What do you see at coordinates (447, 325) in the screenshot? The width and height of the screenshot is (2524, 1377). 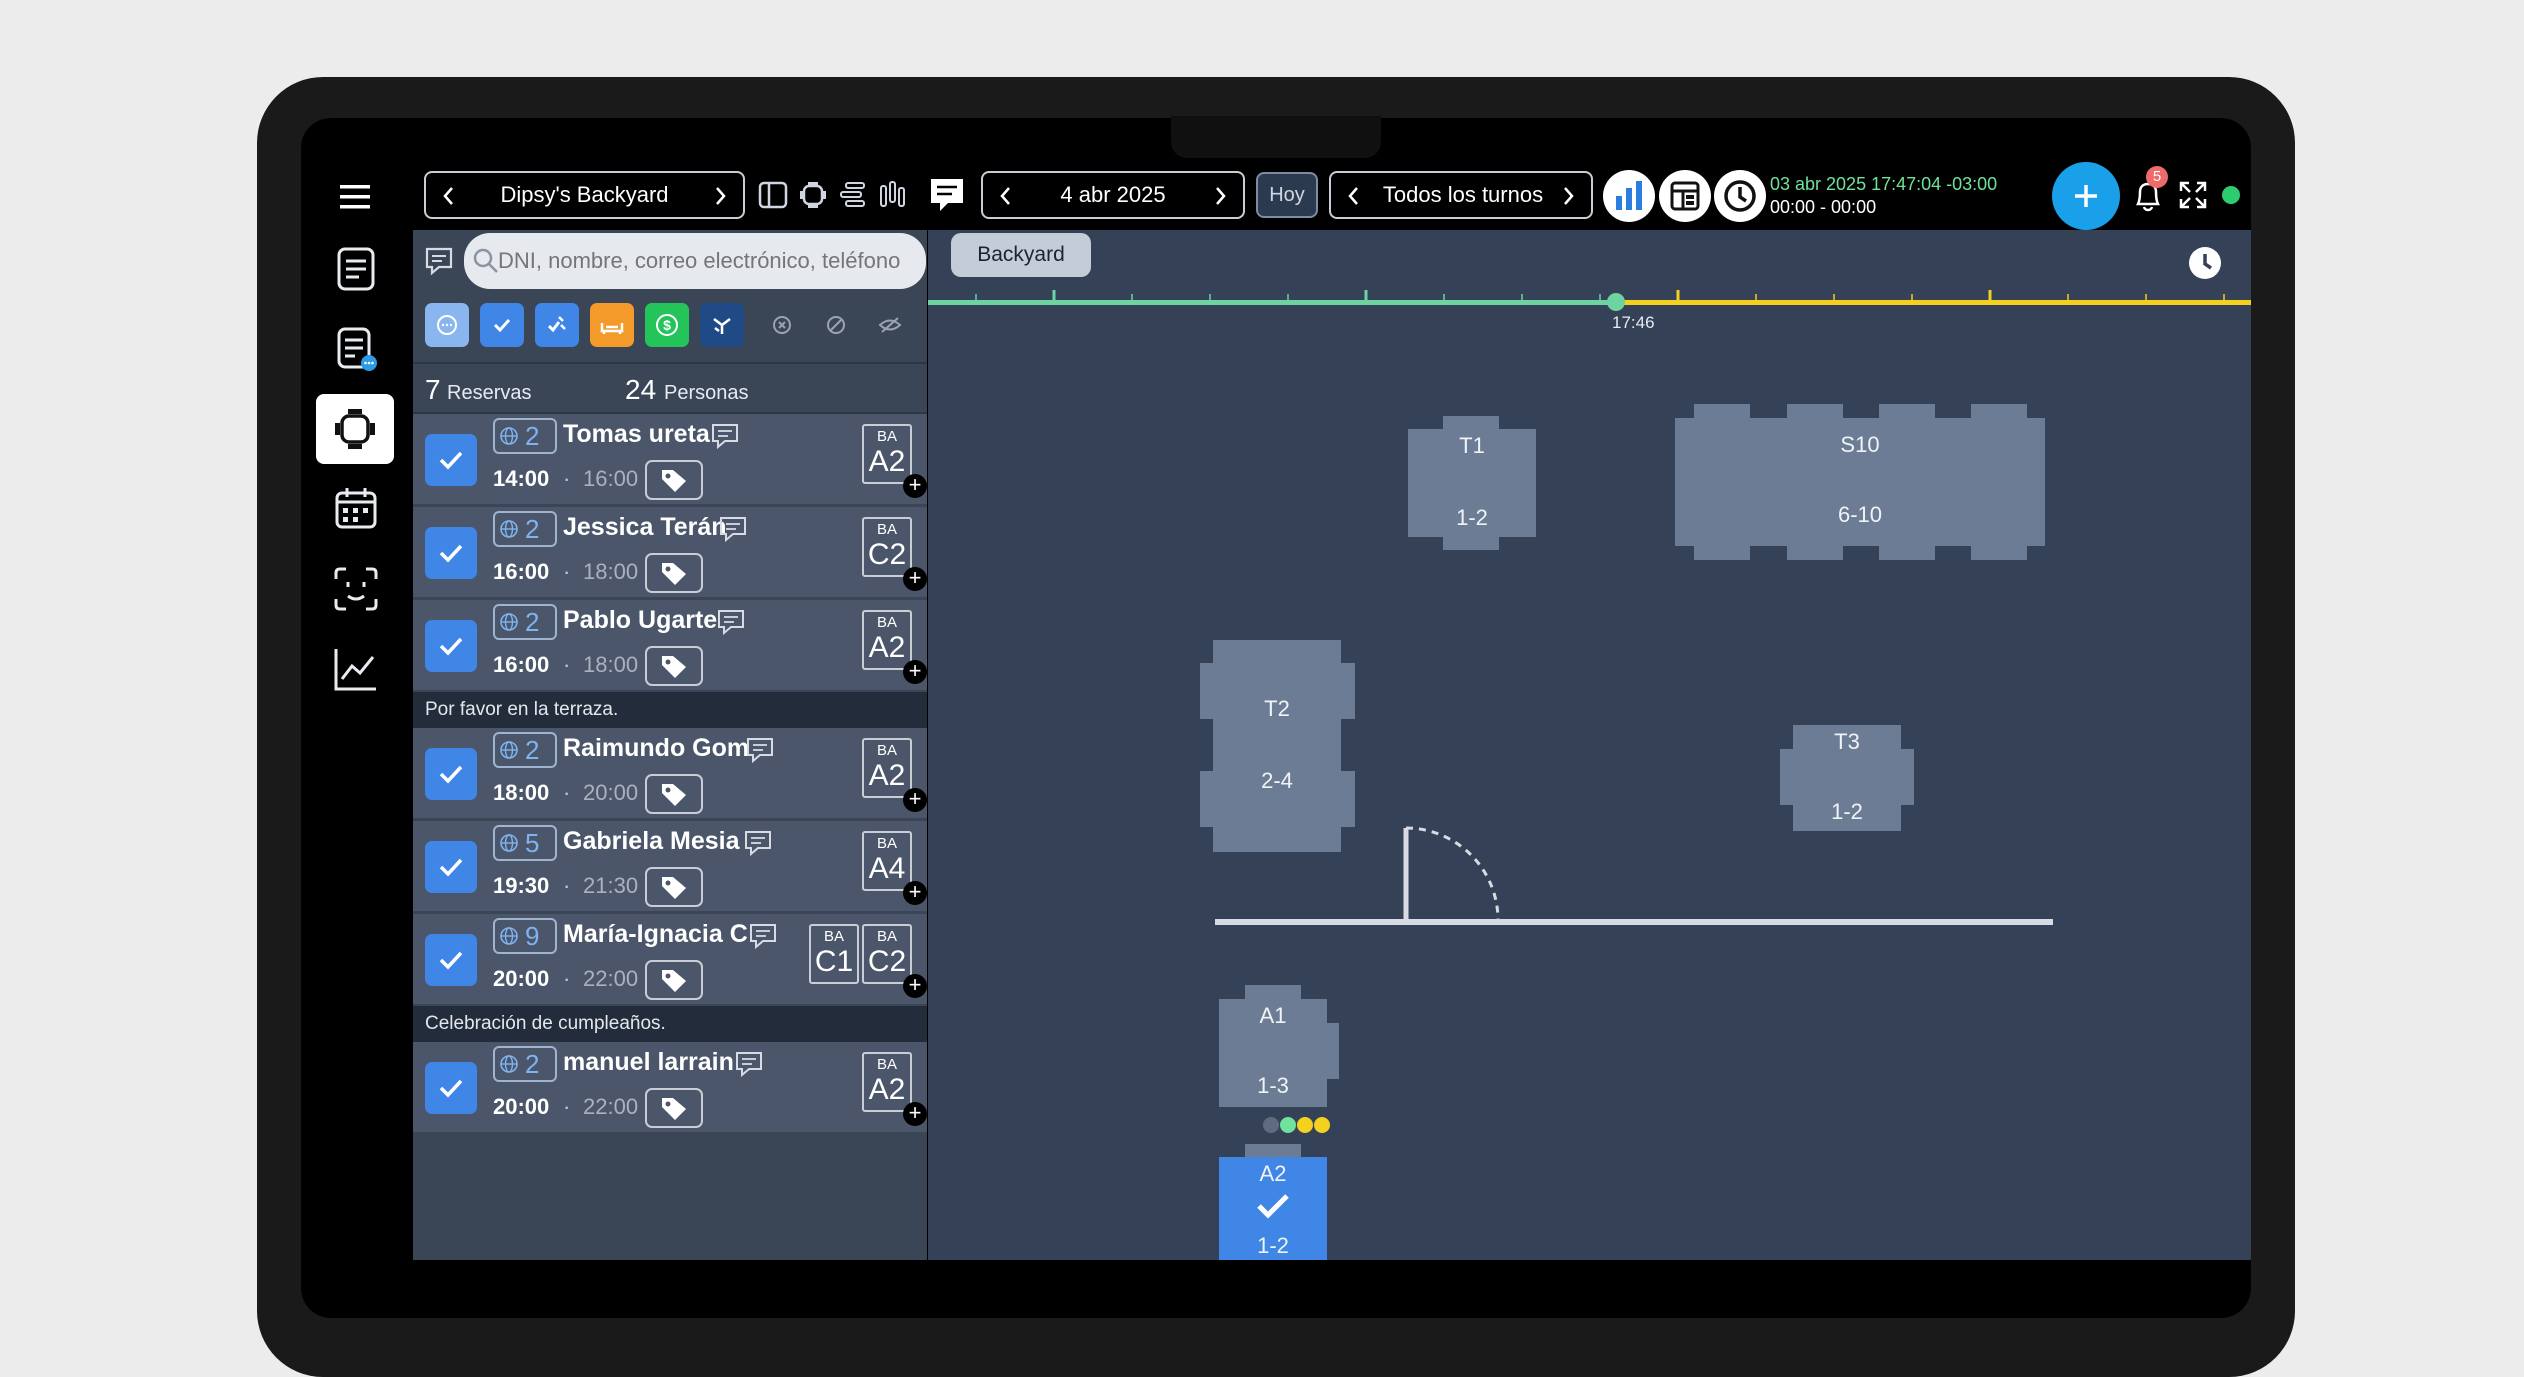 I see `filter-all-button` at bounding box center [447, 325].